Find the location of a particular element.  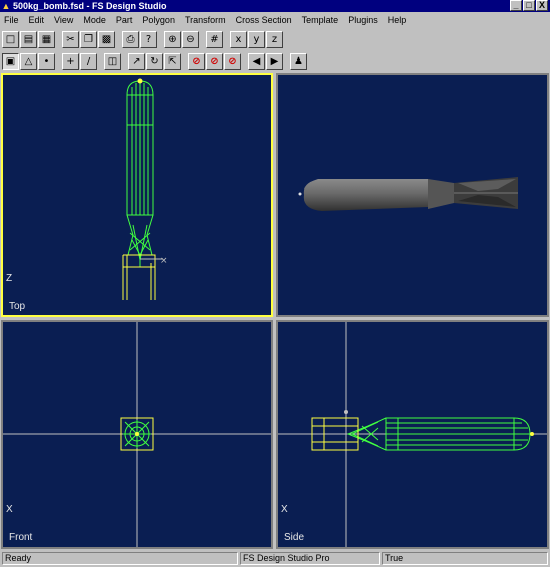

perspective-bomb-render is located at coordinates (408, 194).